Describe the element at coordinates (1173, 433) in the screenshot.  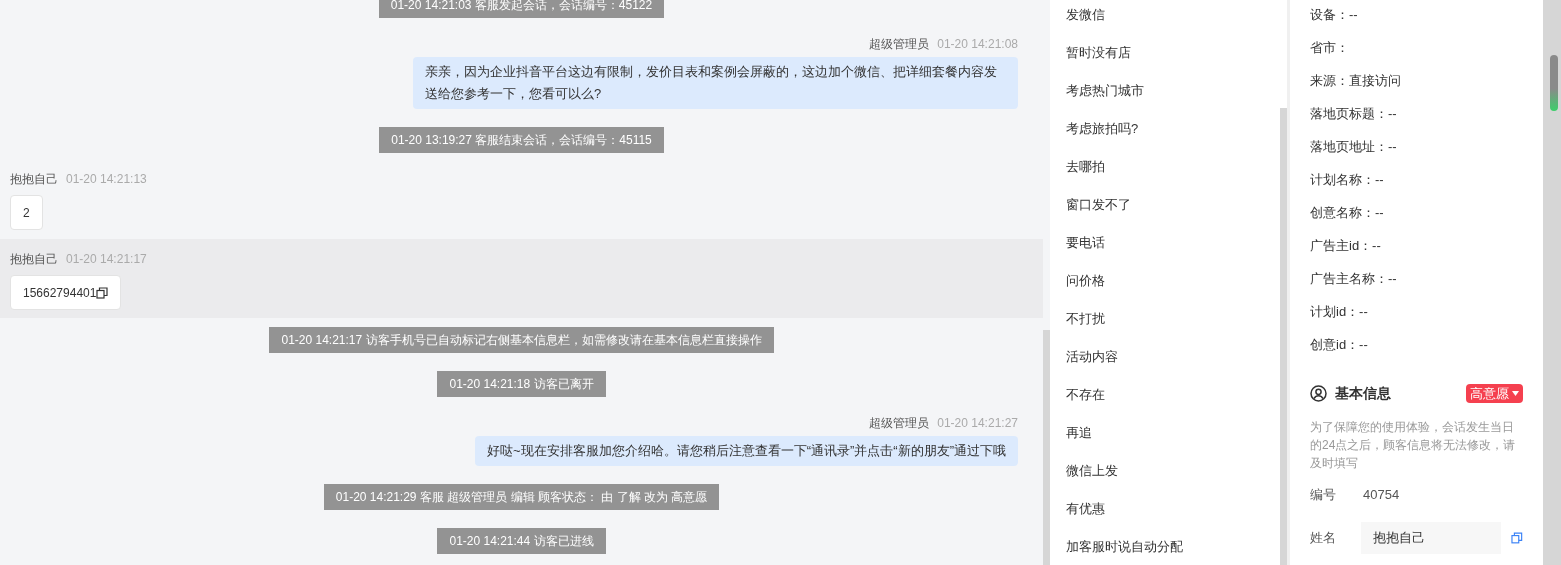
I see `quick-reply-item: 再追` at that location.